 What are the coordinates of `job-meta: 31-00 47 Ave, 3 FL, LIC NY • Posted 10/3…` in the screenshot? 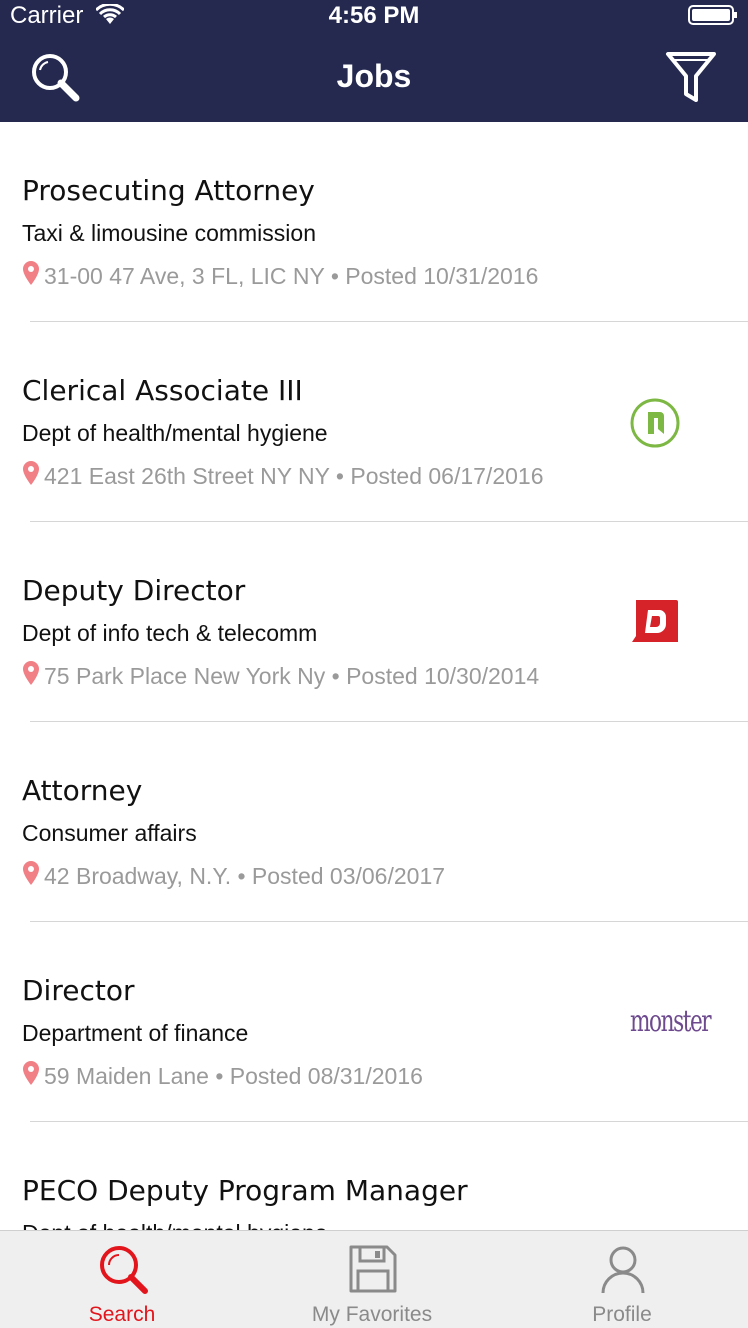 It's located at (280, 275).